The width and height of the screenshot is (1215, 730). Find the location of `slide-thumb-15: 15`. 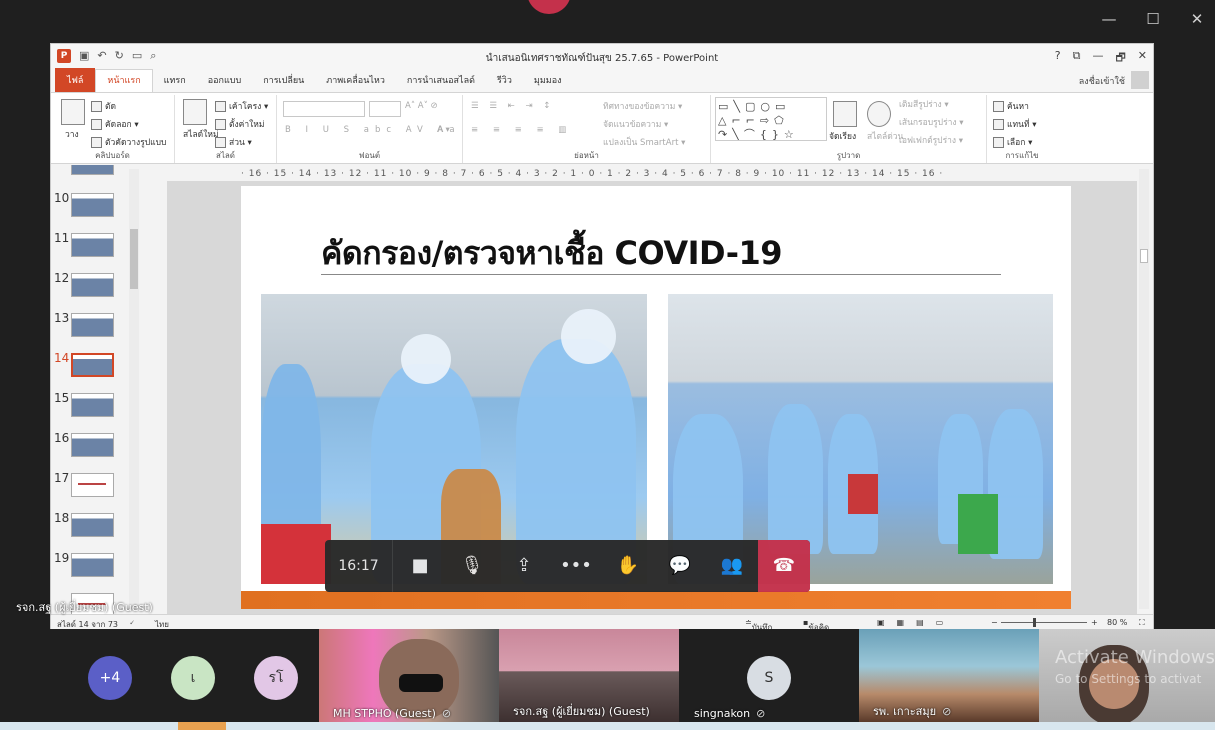

slide-thumb-15: 15 is located at coordinates (95, 409).